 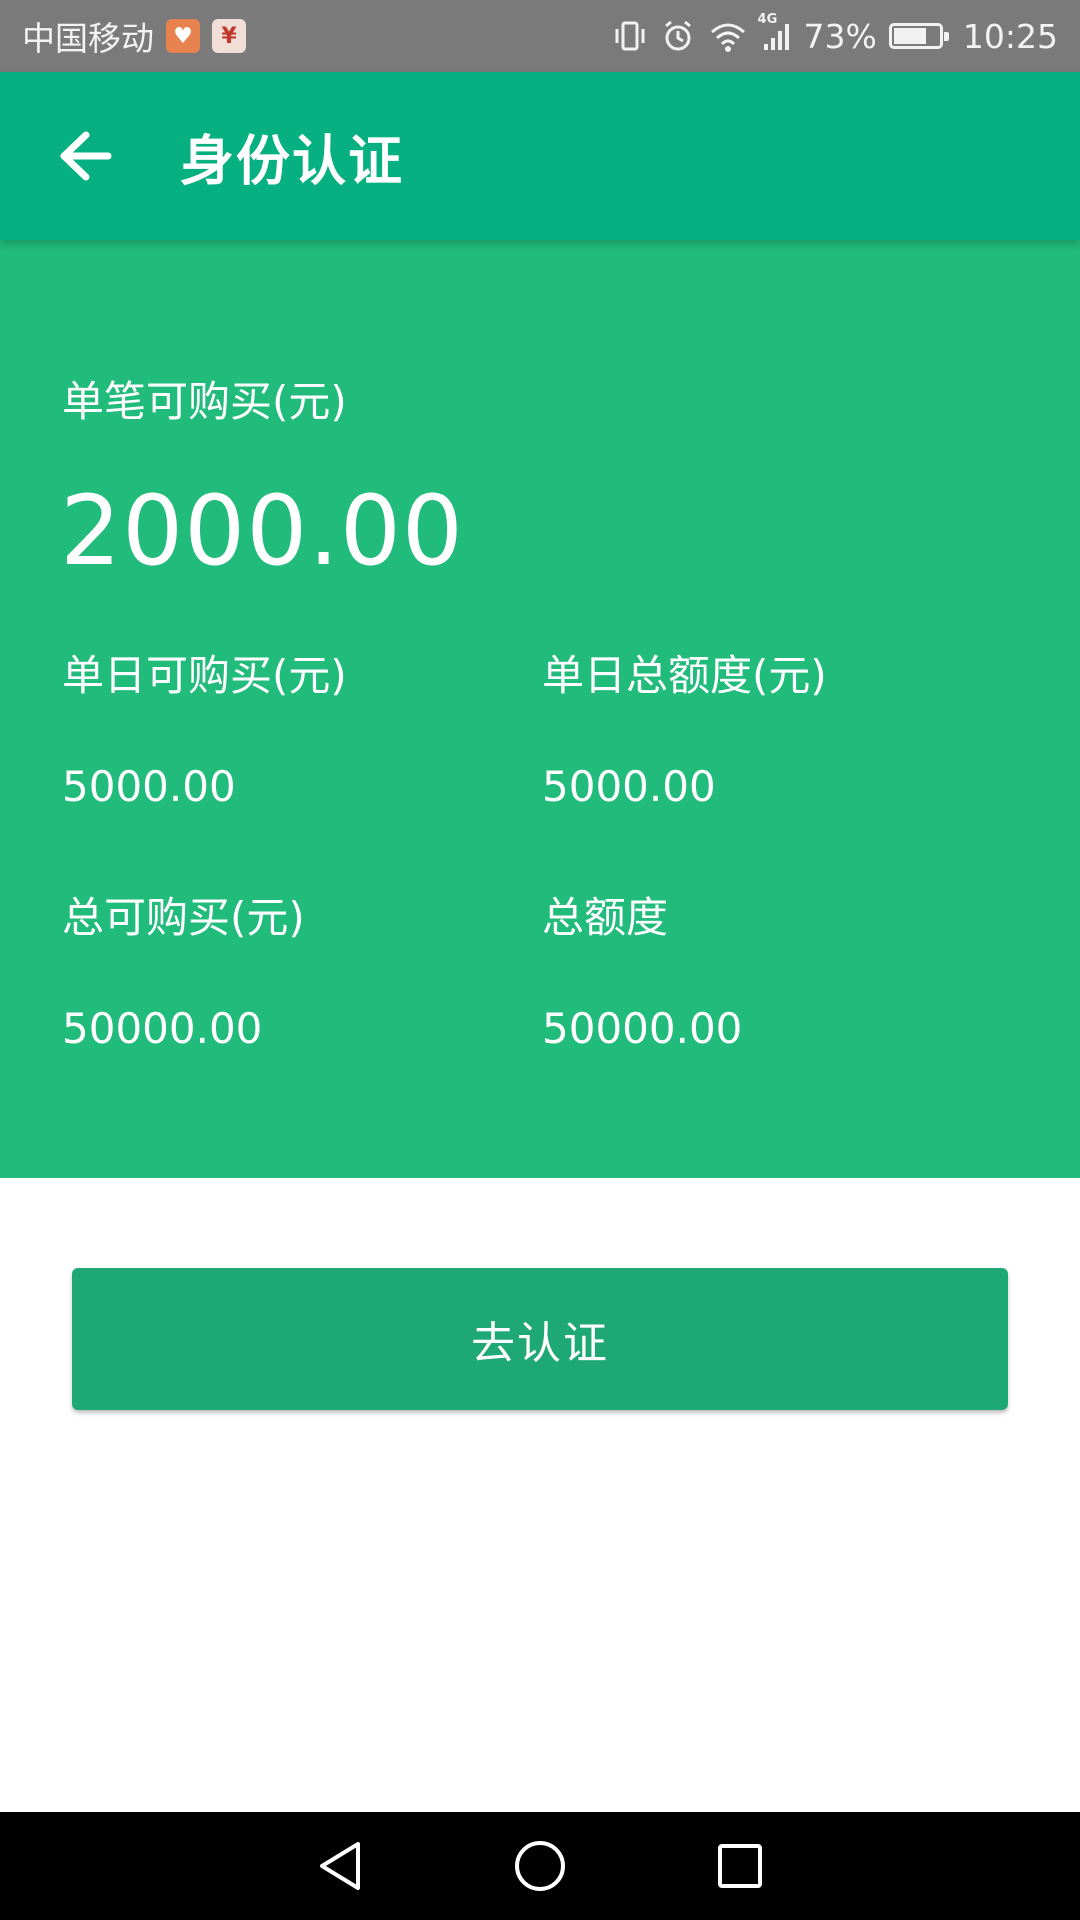 What do you see at coordinates (540, 1339) in the screenshot?
I see `verify-button: 去认证` at bounding box center [540, 1339].